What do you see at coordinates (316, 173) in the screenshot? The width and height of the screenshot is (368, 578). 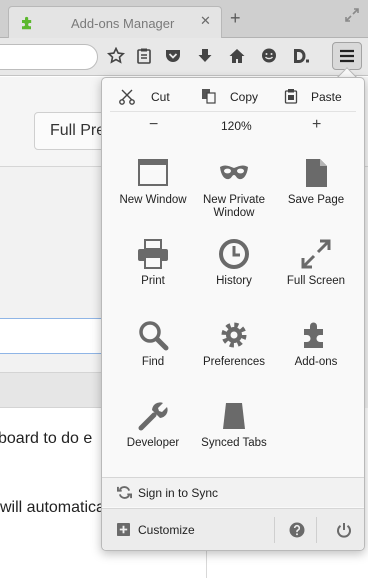 I see `save-page-icon` at bounding box center [316, 173].